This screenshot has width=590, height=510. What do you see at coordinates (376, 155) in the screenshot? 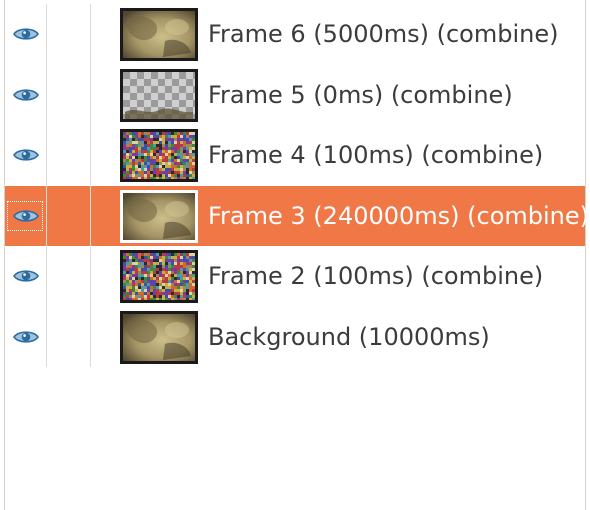
I see `layer-name: Frame 4 (100ms) (combine)` at bounding box center [376, 155].